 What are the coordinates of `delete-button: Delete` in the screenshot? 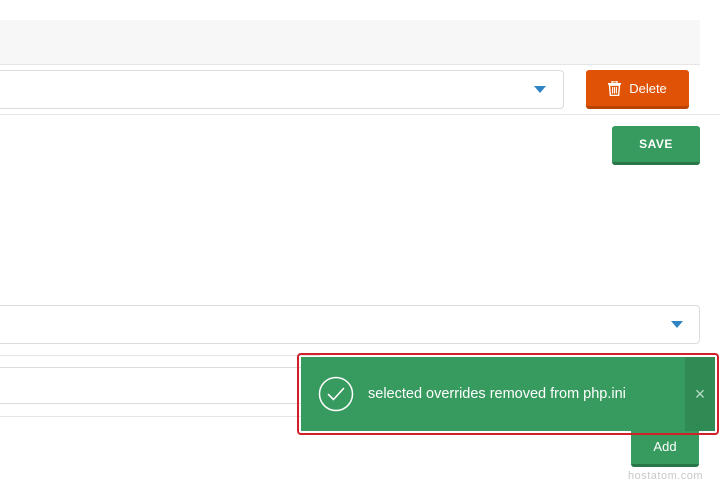 It's located at (637, 89).